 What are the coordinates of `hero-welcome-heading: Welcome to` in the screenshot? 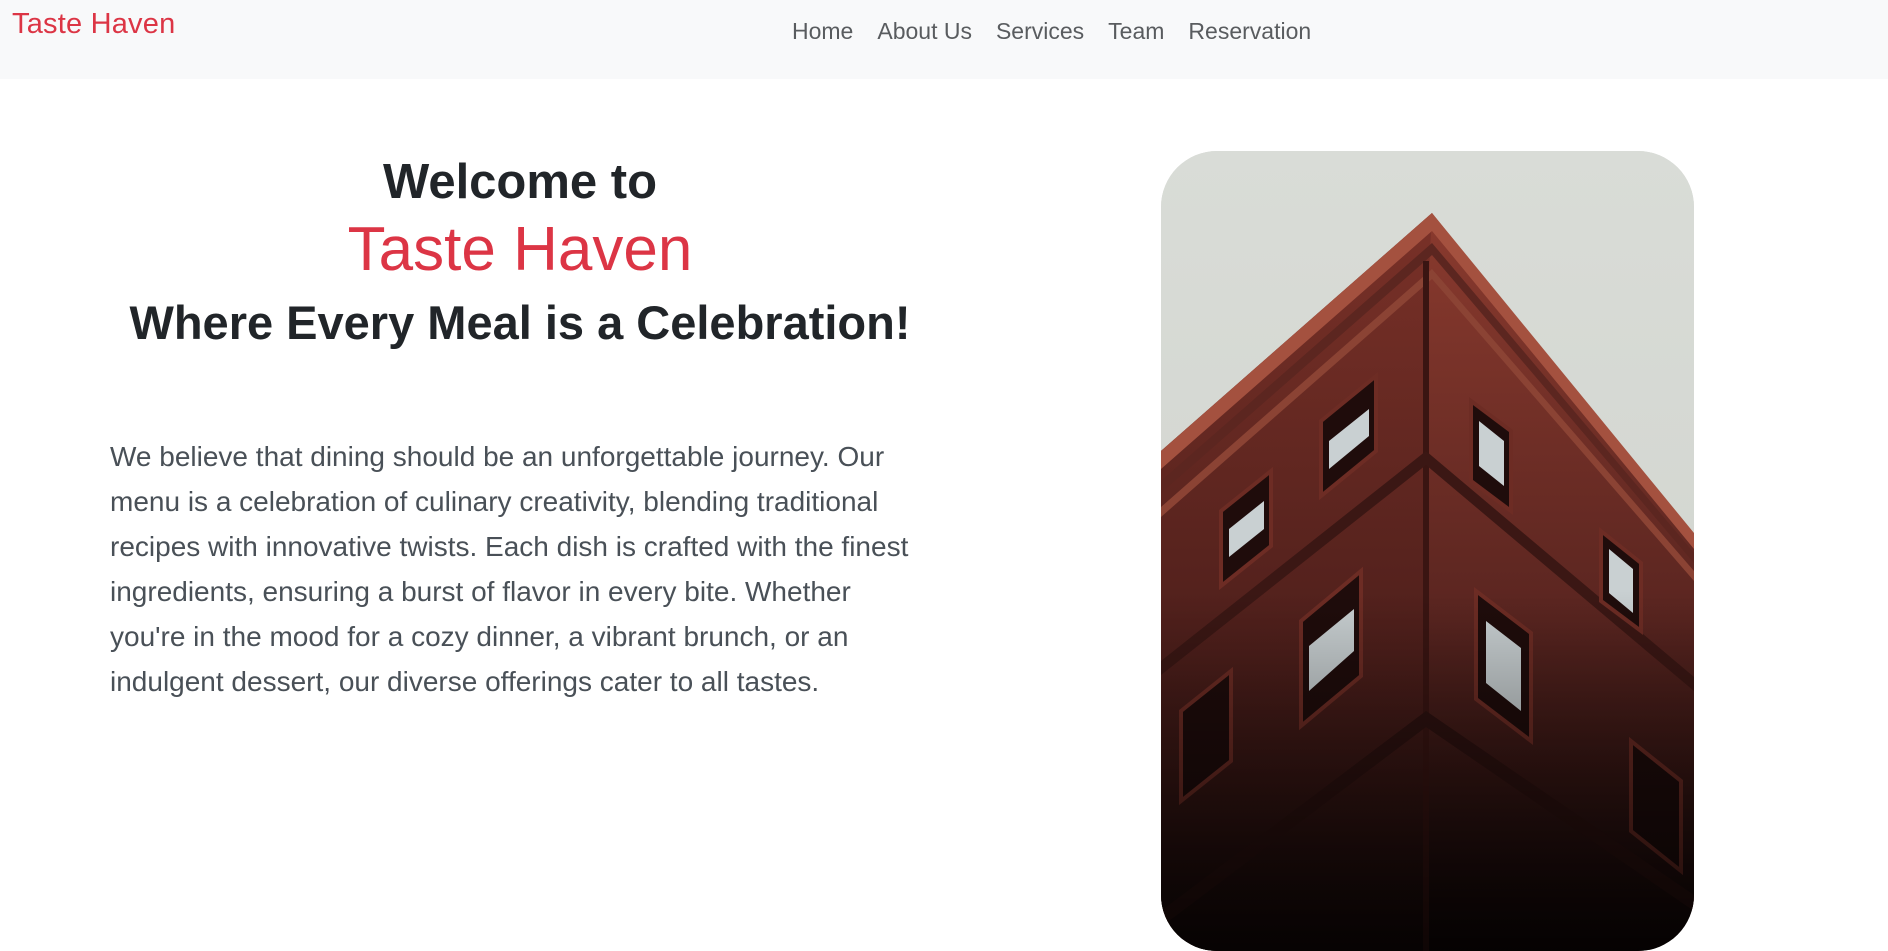 It's located at (520, 182).